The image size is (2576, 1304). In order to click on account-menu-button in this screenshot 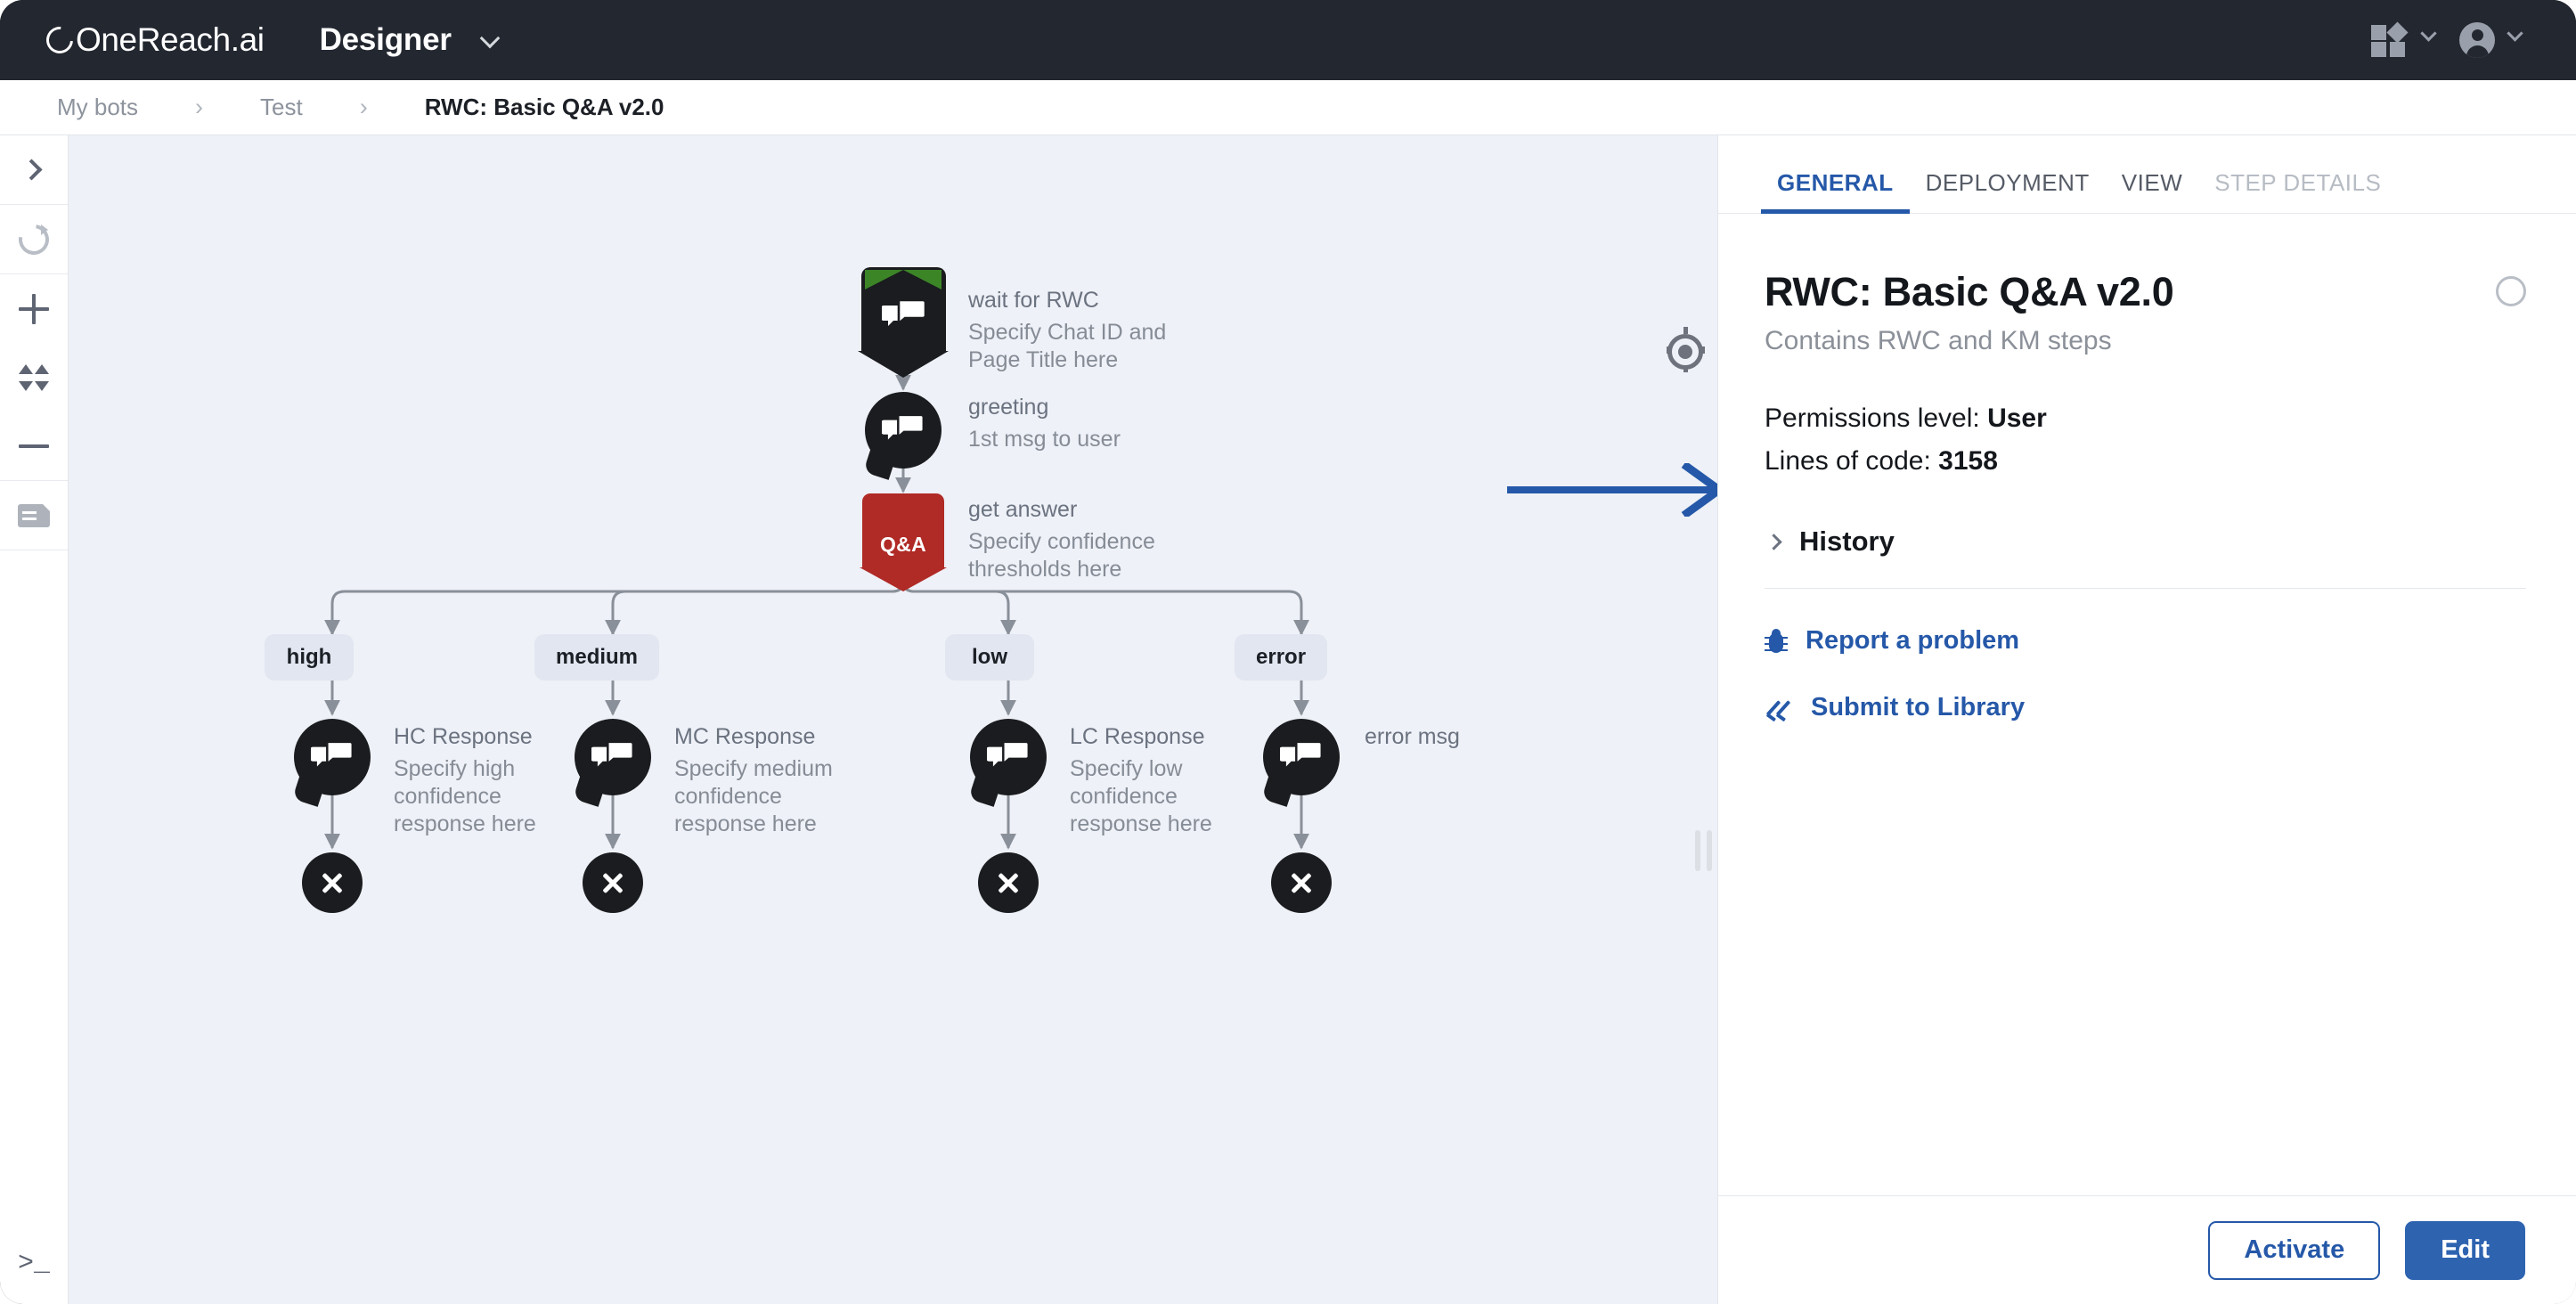, I will do `click(2491, 40)`.